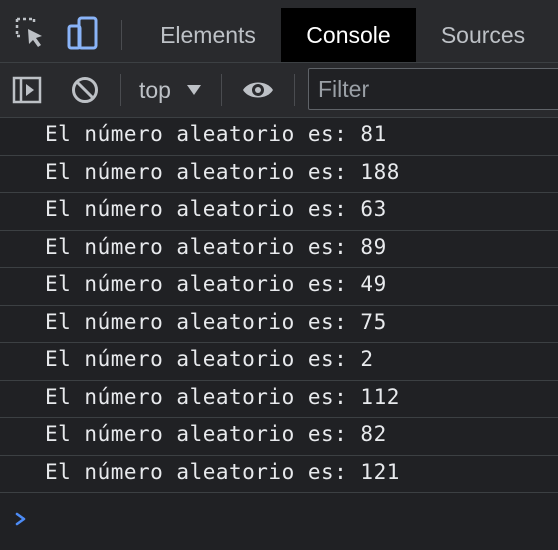  I want to click on console-message-row: El número aleatorio es: 81, so click(279, 137).